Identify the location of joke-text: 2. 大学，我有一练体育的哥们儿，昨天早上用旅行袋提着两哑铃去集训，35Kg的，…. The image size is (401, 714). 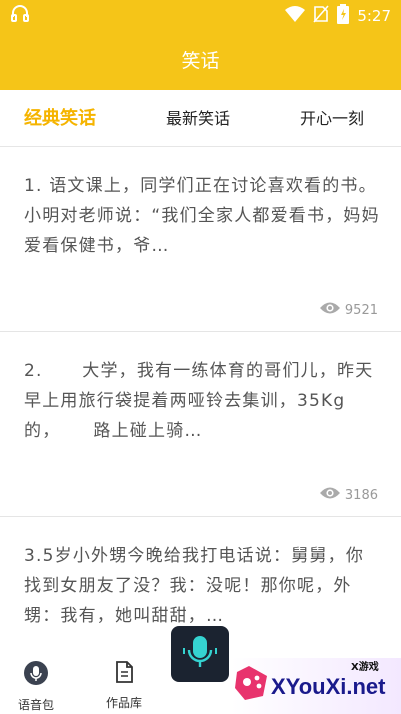
(199, 401).